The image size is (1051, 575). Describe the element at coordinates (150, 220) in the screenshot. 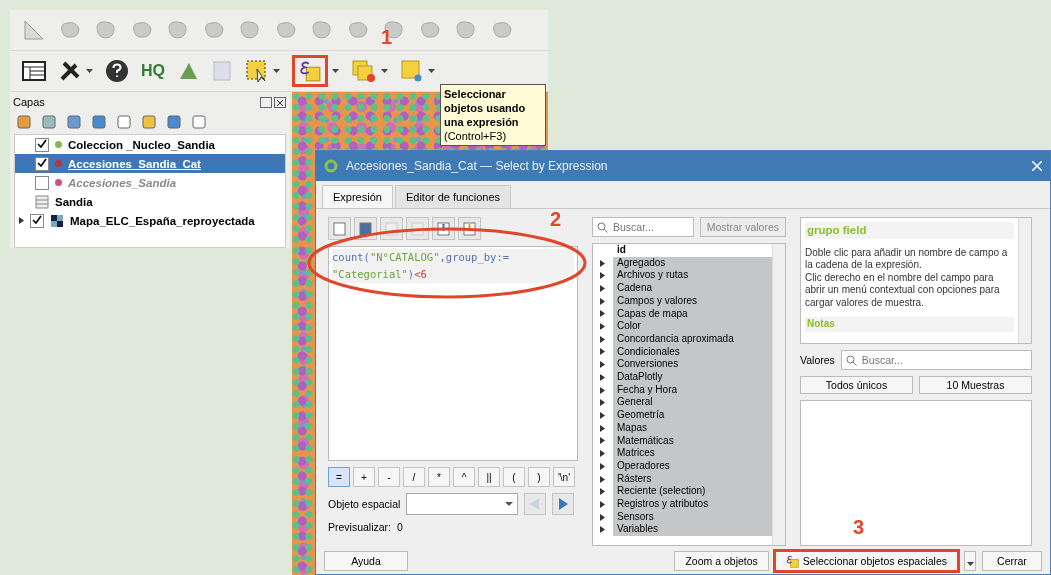

I see `layer-row: Mapa_ELC_España_reproyectada` at that location.